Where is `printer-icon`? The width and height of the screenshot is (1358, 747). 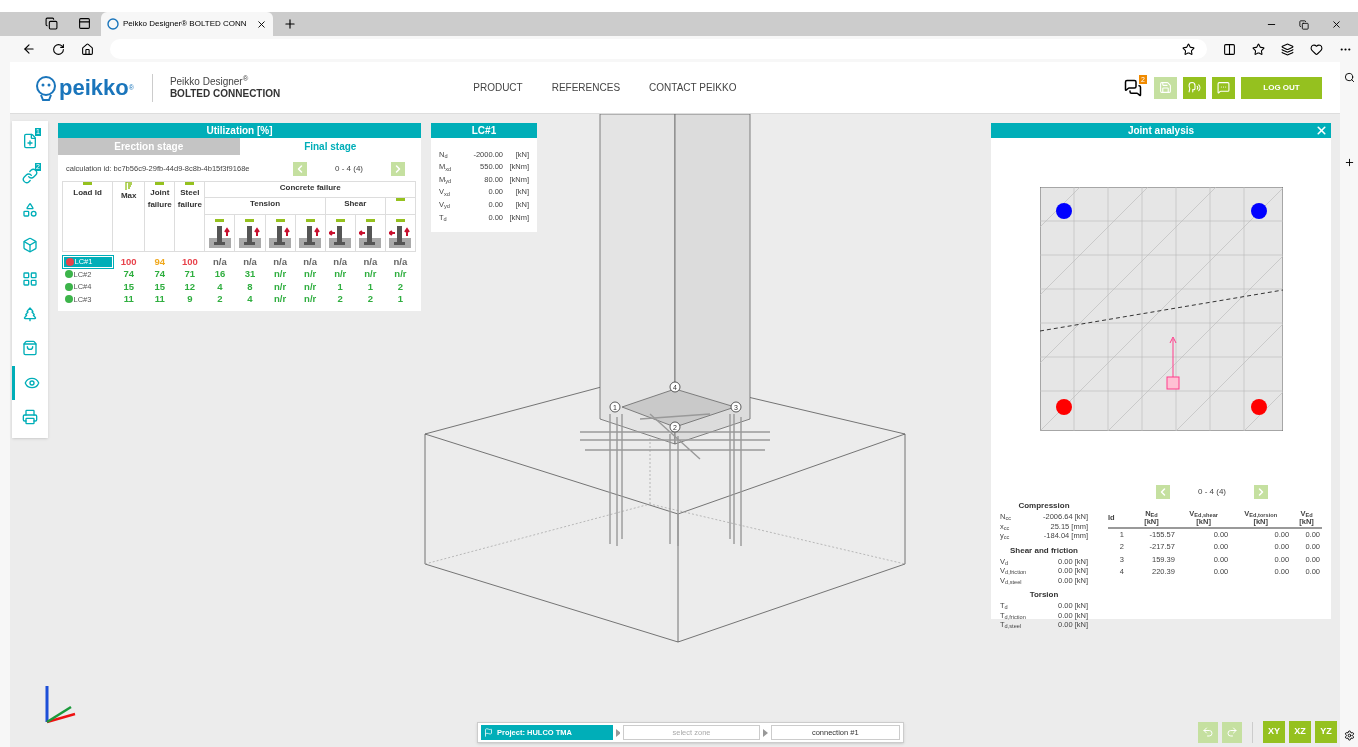 printer-icon is located at coordinates (30, 417).